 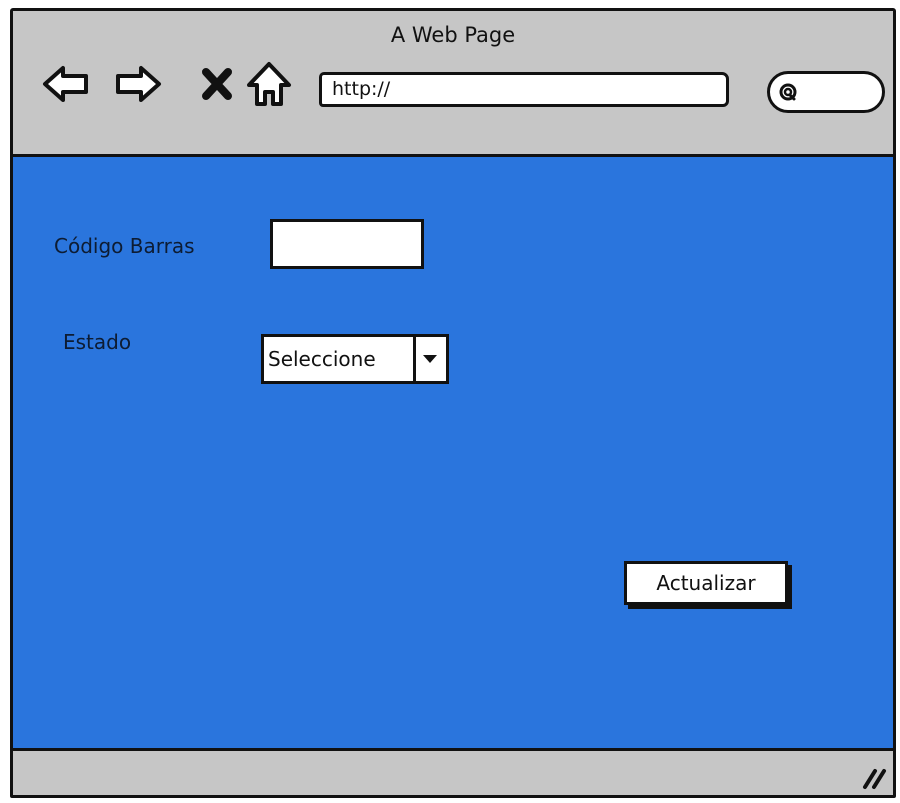 I want to click on close-icon, so click(x=218, y=84).